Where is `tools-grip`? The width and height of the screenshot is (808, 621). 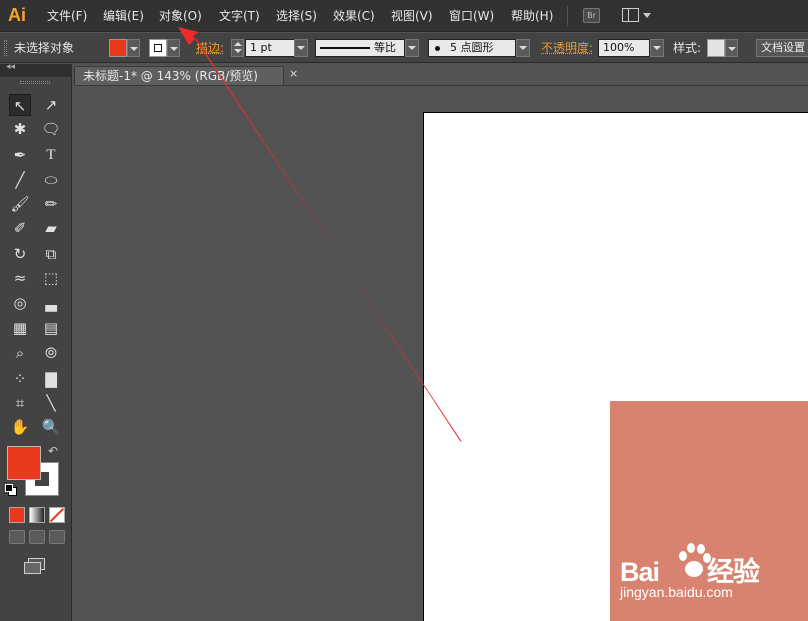
tools-grip is located at coordinates (35, 82).